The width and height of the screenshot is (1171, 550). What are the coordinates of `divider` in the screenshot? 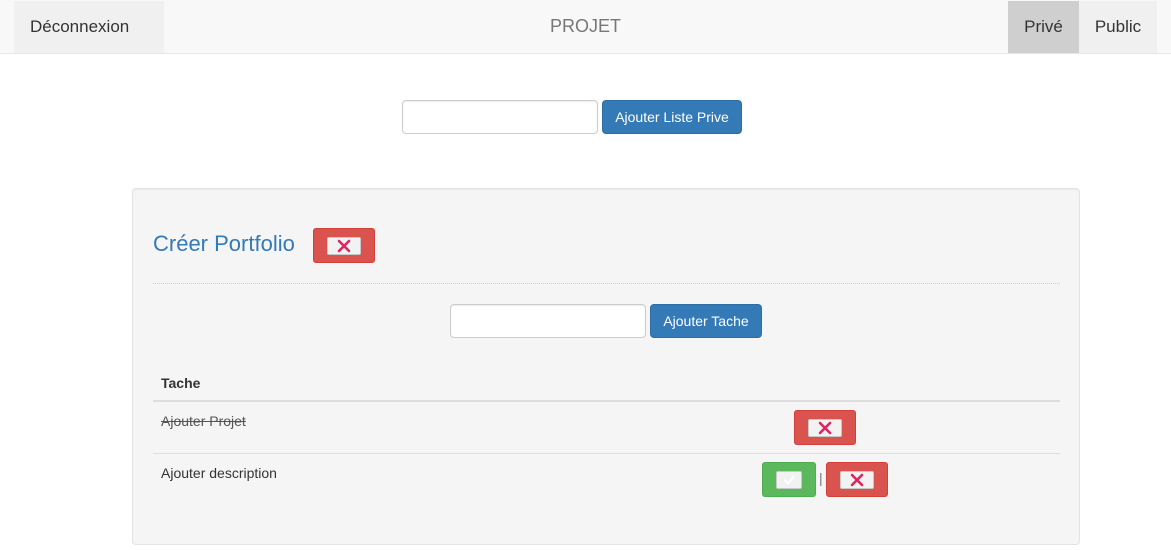 It's located at (606, 283).